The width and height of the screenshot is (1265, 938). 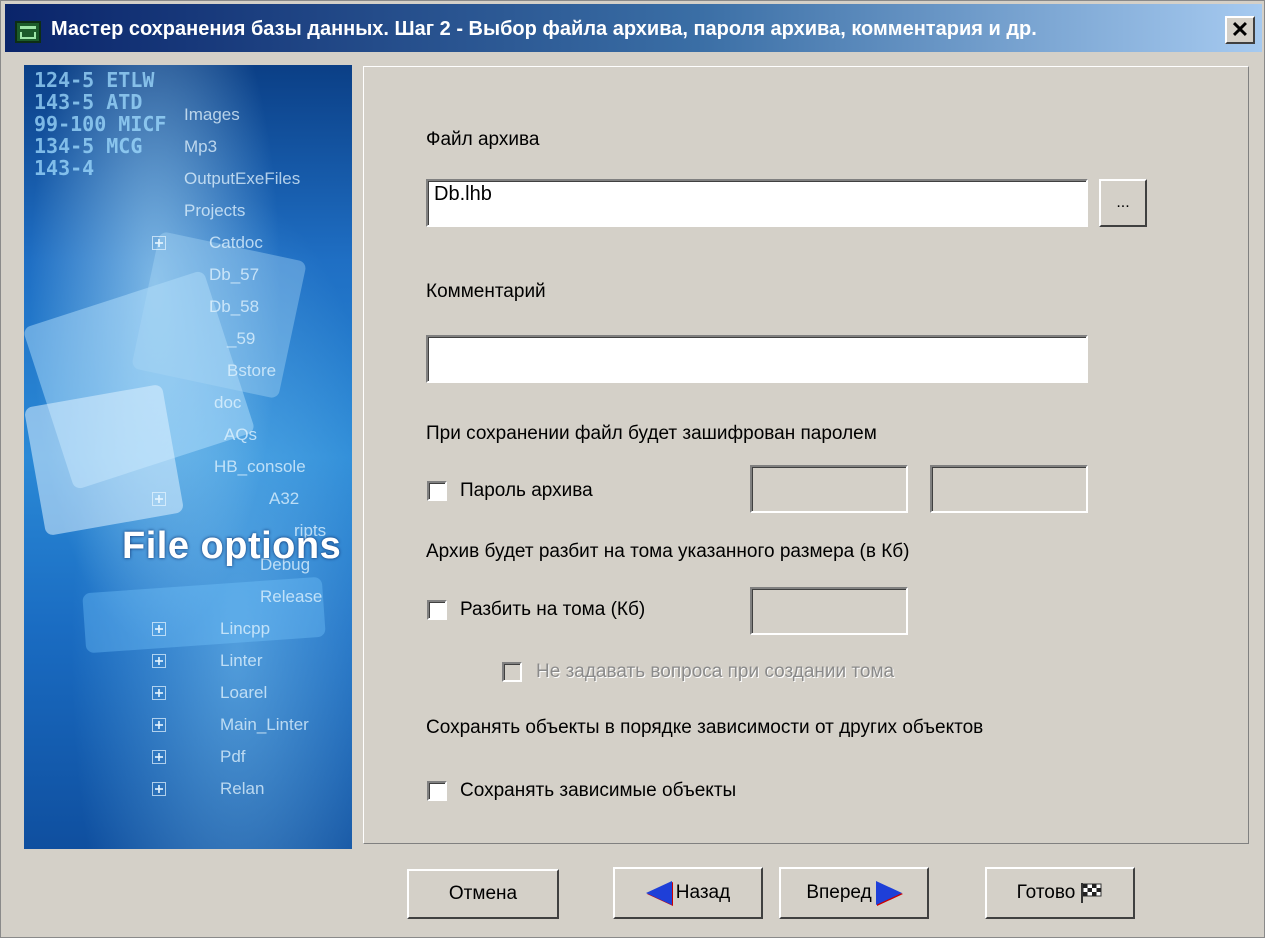 What do you see at coordinates (242, 178) in the screenshot?
I see `tree-item: OutputExeFiles` at bounding box center [242, 178].